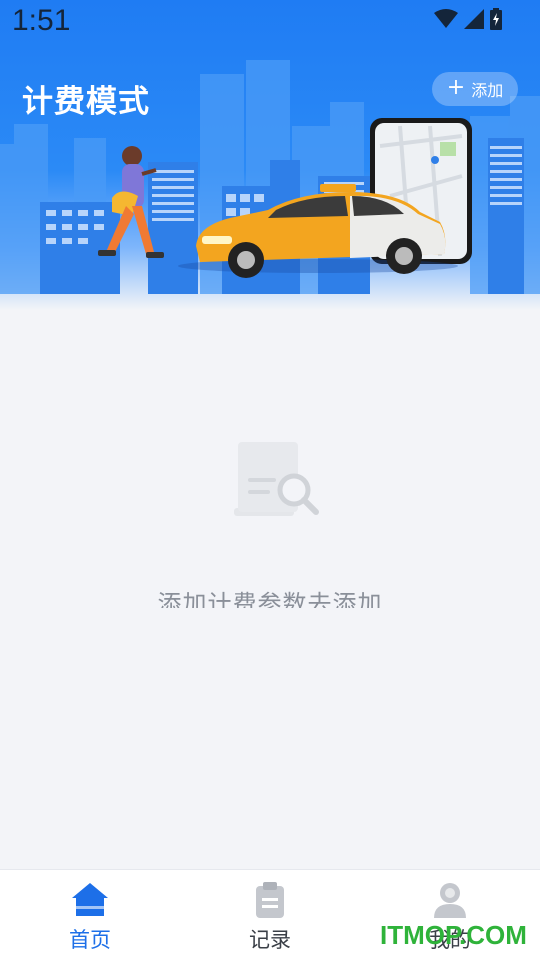 This screenshot has height=960, width=540. I want to click on signal-icon, so click(474, 19).